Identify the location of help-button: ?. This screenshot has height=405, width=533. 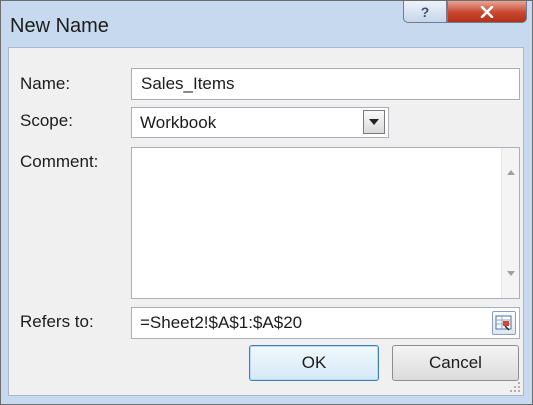
(425, 12).